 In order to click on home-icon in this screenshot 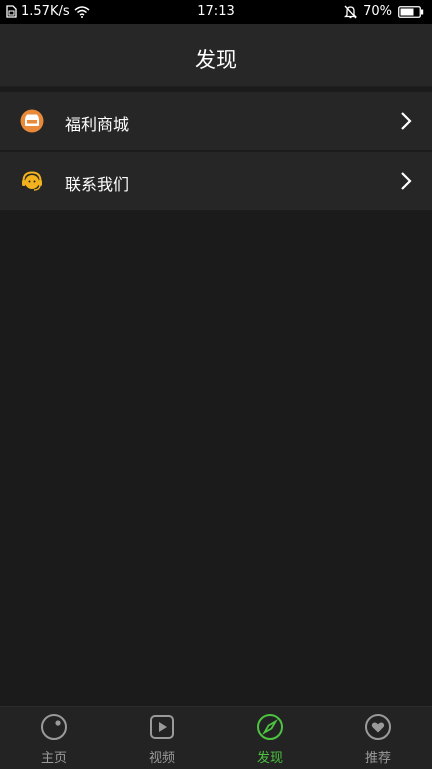, I will do `click(54, 727)`.